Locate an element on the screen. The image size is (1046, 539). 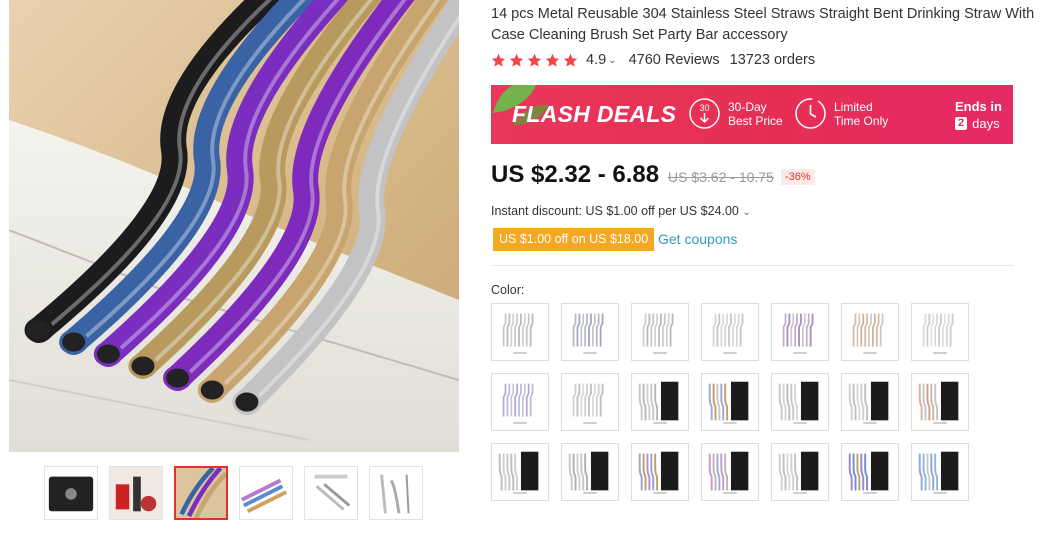
orders-count: 13723 orders is located at coordinates (772, 60).